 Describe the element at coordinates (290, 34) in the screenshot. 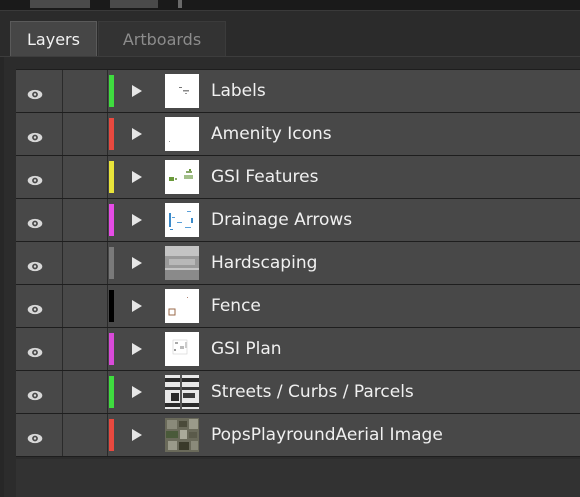

I see `panel-tab-bar: Layers Artboards` at that location.